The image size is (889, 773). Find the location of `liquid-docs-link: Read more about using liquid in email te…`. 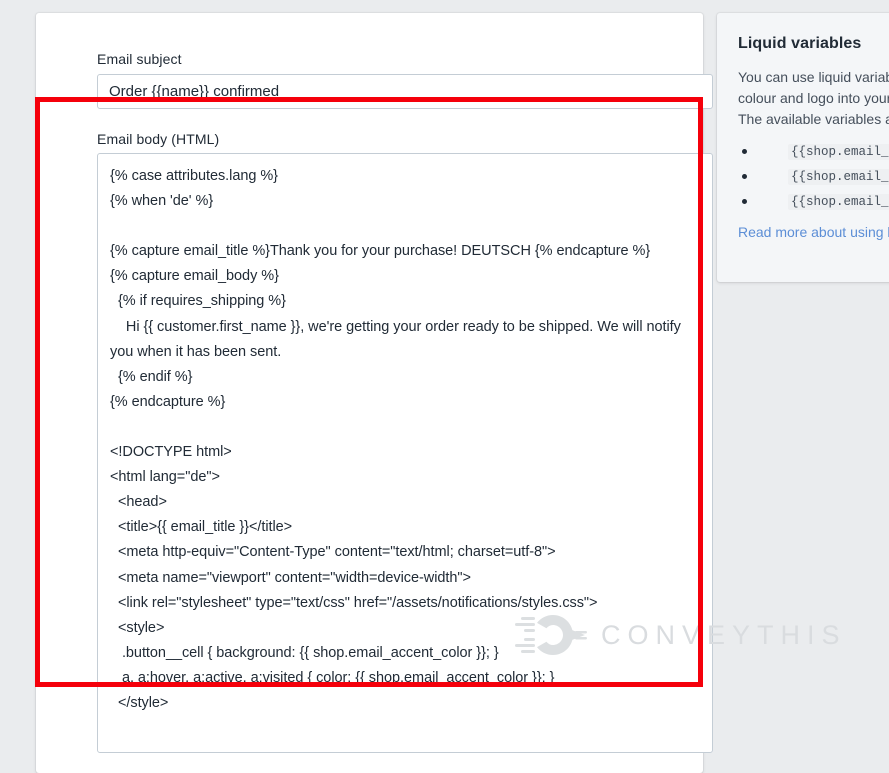

liquid-docs-link: Read more about using liquid in email te… is located at coordinates (813, 232).